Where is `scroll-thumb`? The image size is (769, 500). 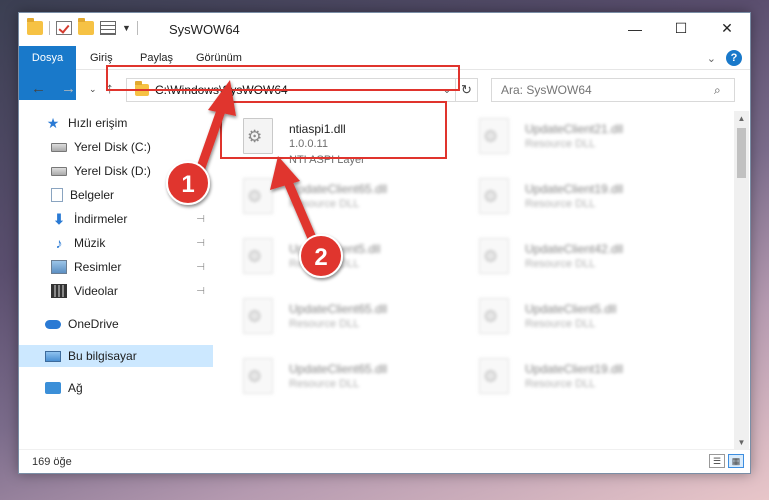
scroll-thumb is located at coordinates (741, 153).